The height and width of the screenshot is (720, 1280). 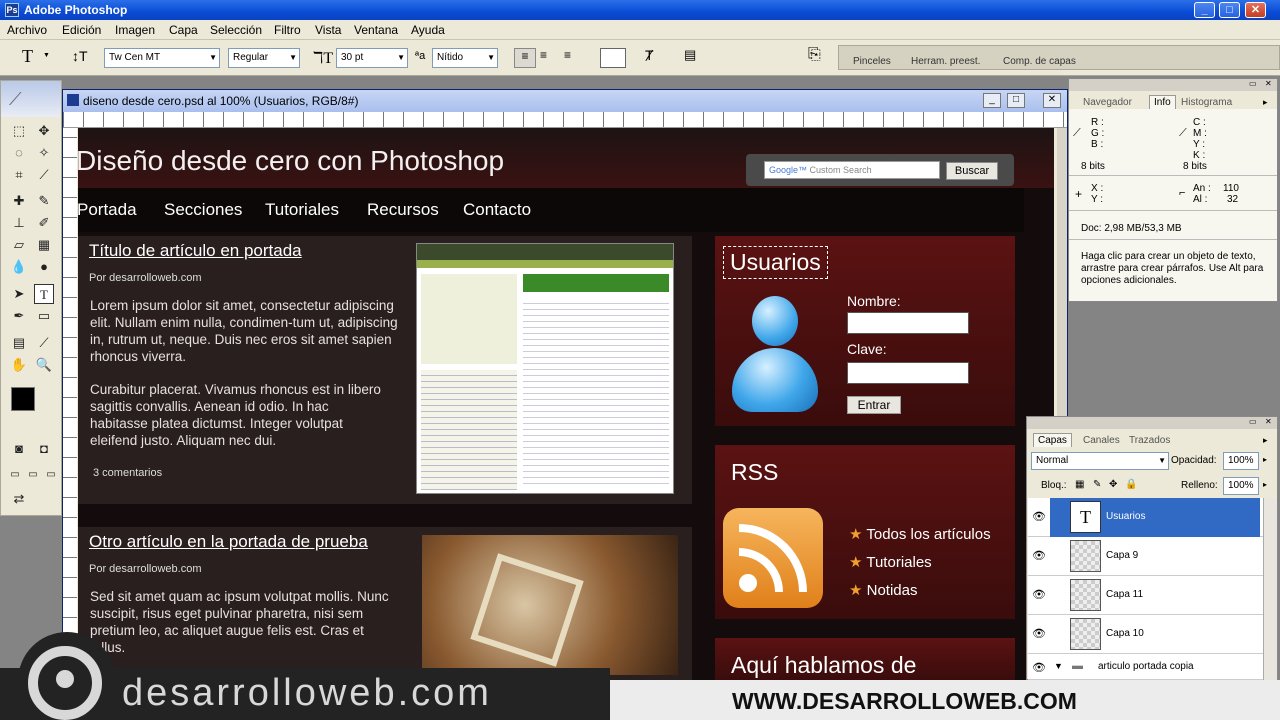 I want to click on nav-tutoriales: Tutoriales, so click(x=302, y=210).